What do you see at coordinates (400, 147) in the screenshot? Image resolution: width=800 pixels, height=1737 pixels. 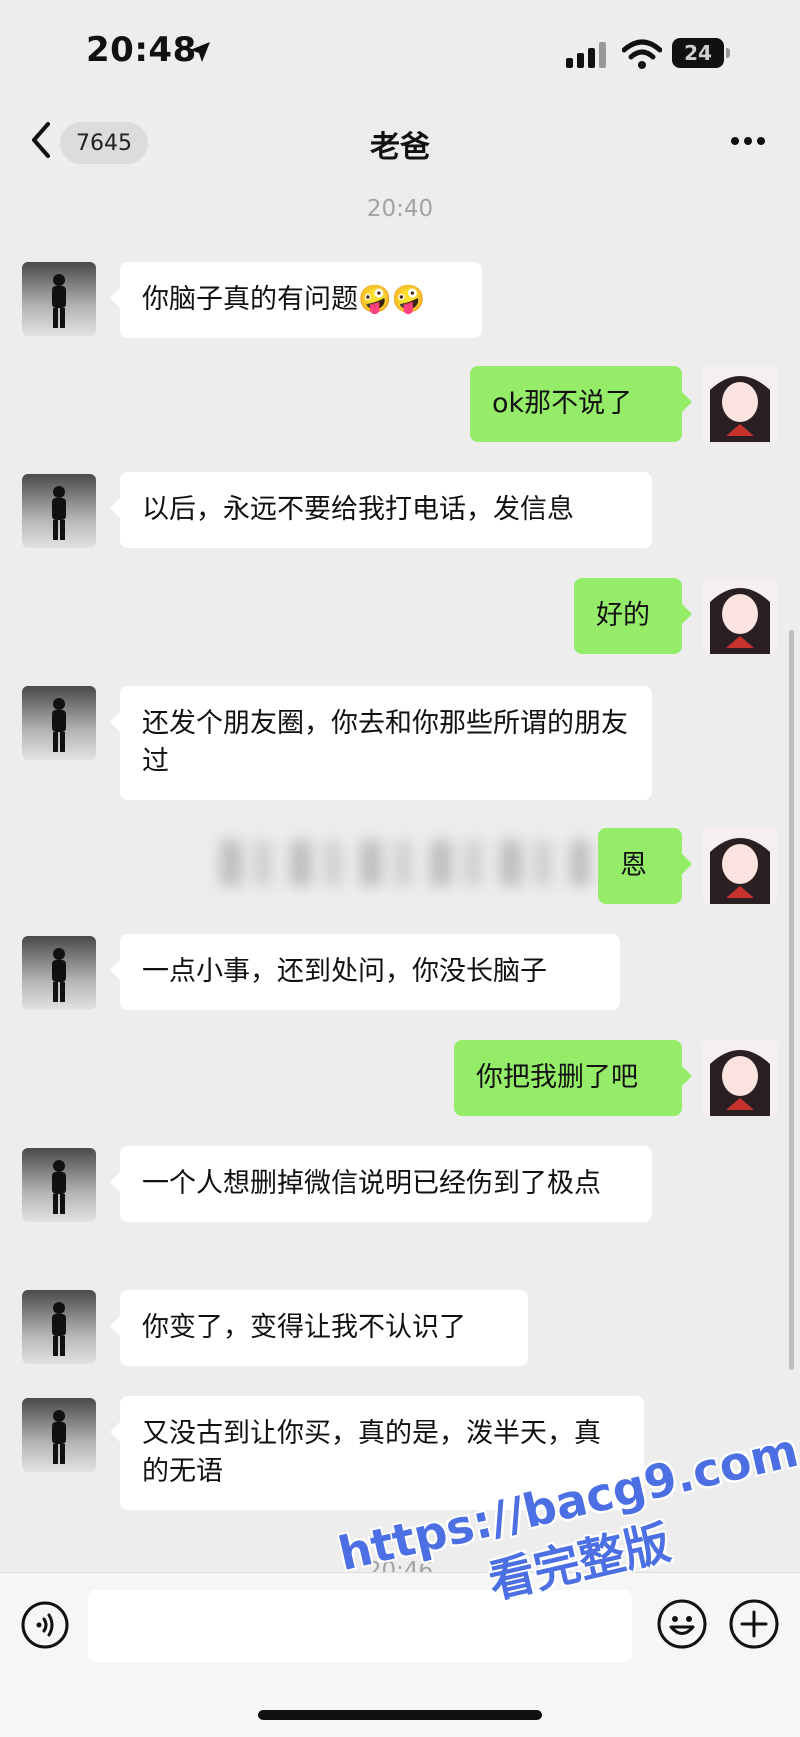 I see `chat-title: 老爸` at bounding box center [400, 147].